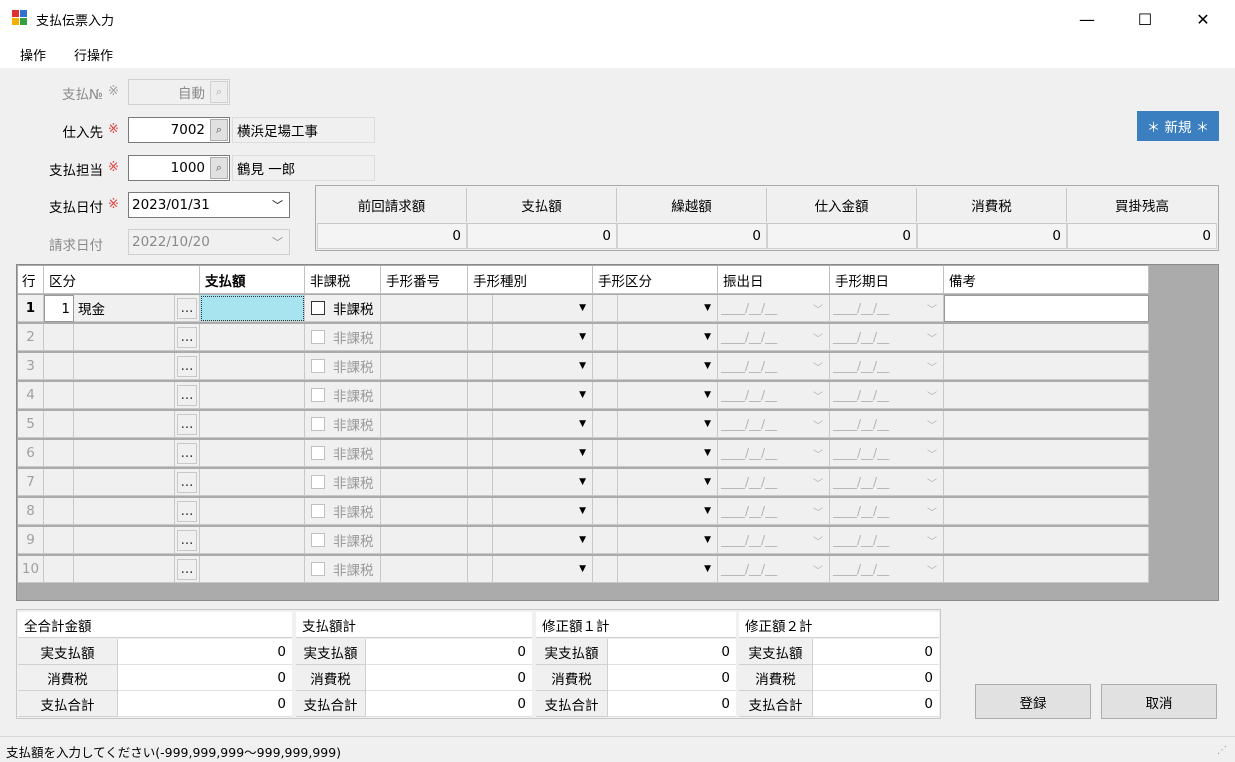 Image resolution: width=1235 pixels, height=762 pixels. What do you see at coordinates (219, 168) in the screenshot?
I see `staff-search-icon: ⌕` at bounding box center [219, 168].